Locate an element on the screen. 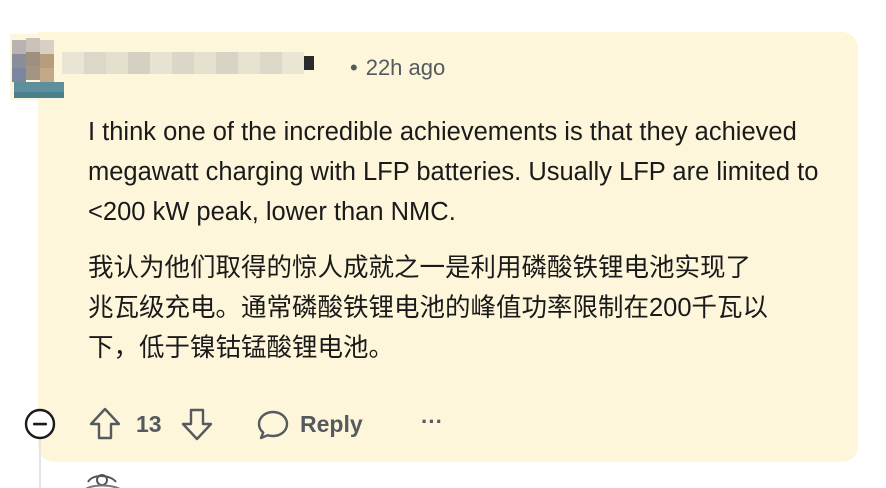 Image resolution: width=886 pixels, height=488 pixels. ellipsis-icon: ··· is located at coordinates (432, 421).